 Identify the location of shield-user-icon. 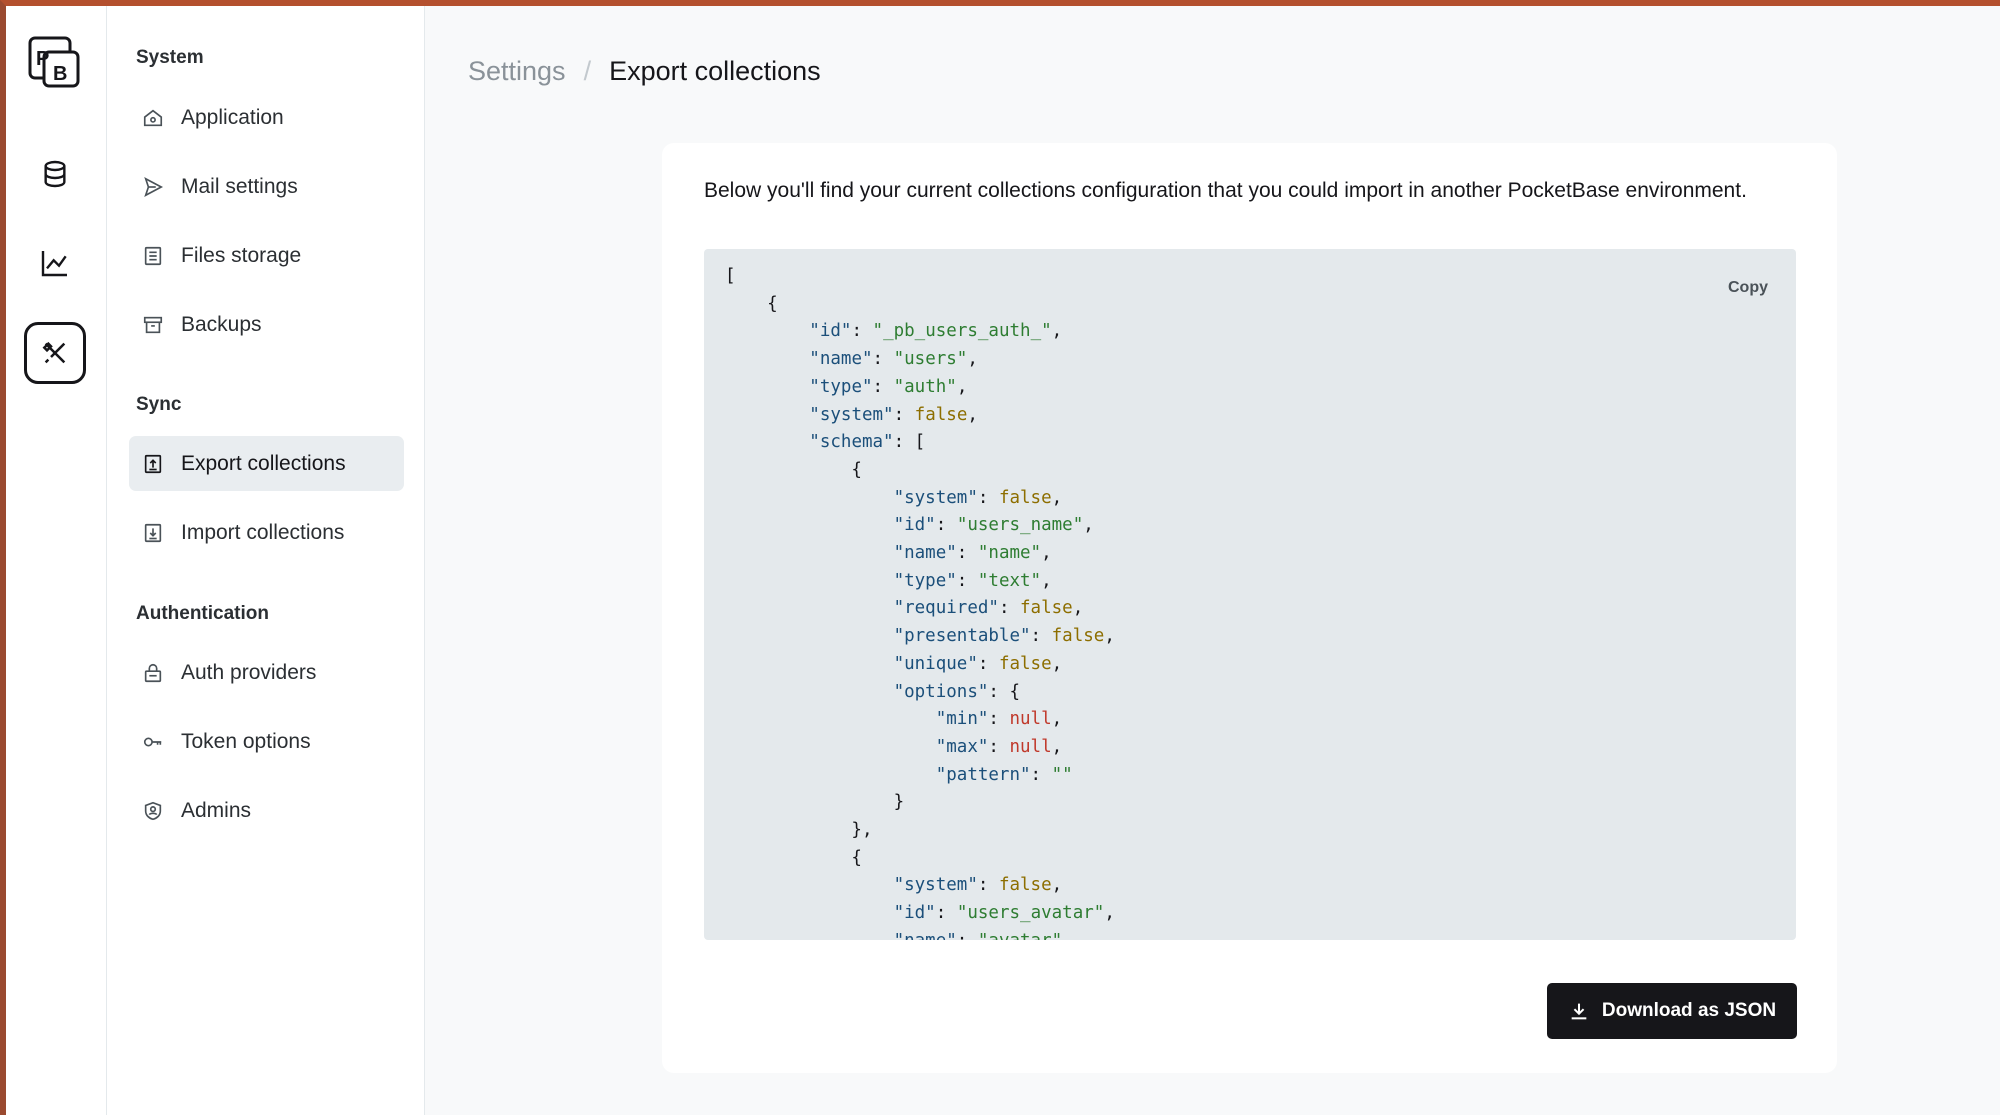
(153, 811).